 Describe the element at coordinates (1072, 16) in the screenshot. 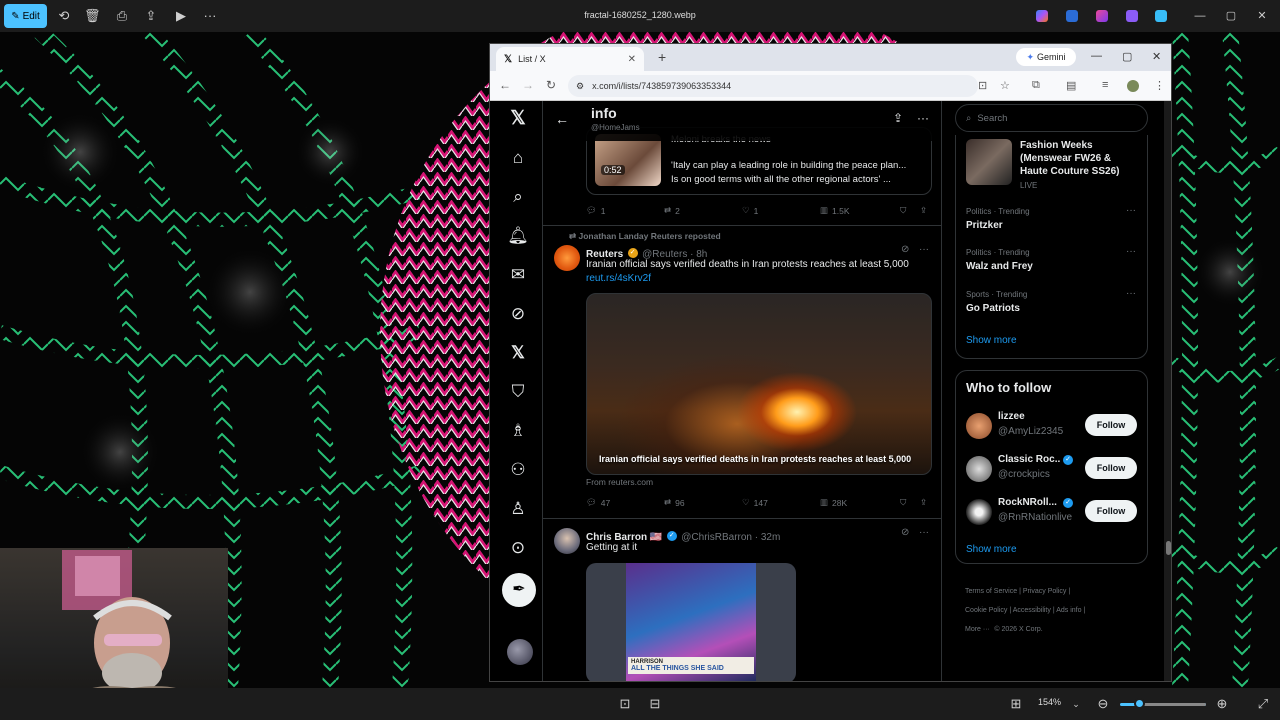

I see `designer-icon` at that location.